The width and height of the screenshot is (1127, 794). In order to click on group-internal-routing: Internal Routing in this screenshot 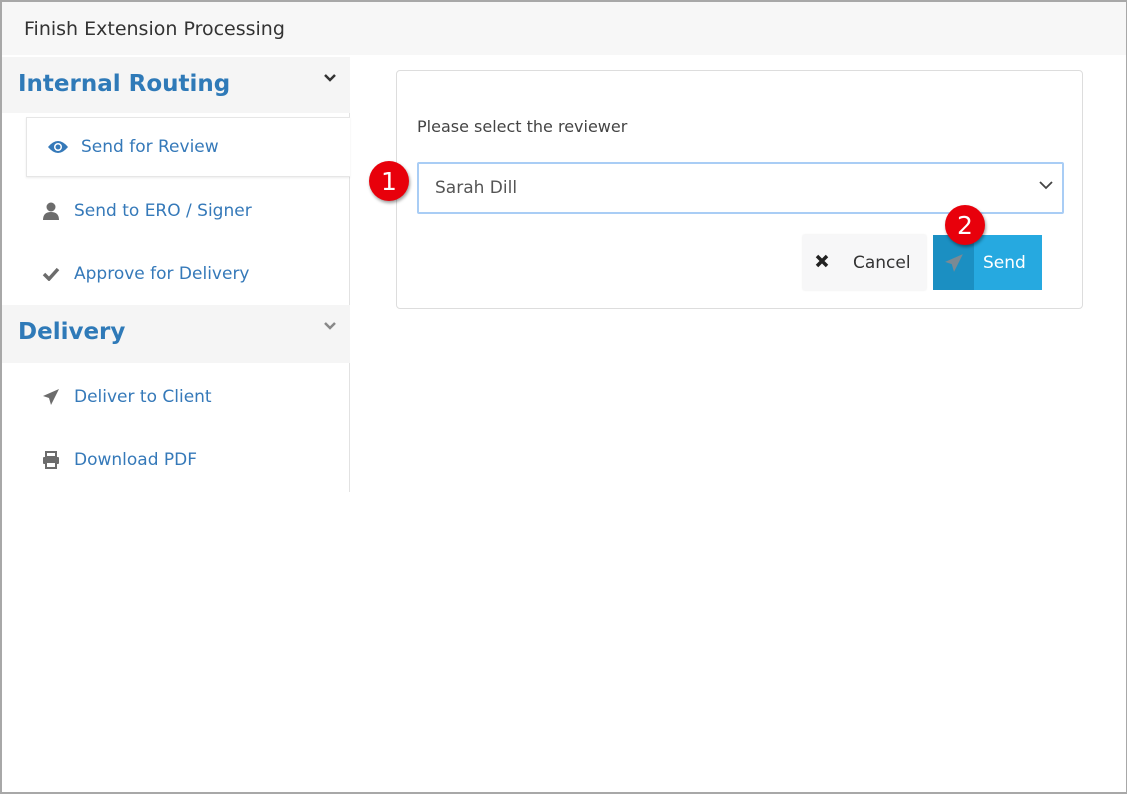, I will do `click(176, 85)`.